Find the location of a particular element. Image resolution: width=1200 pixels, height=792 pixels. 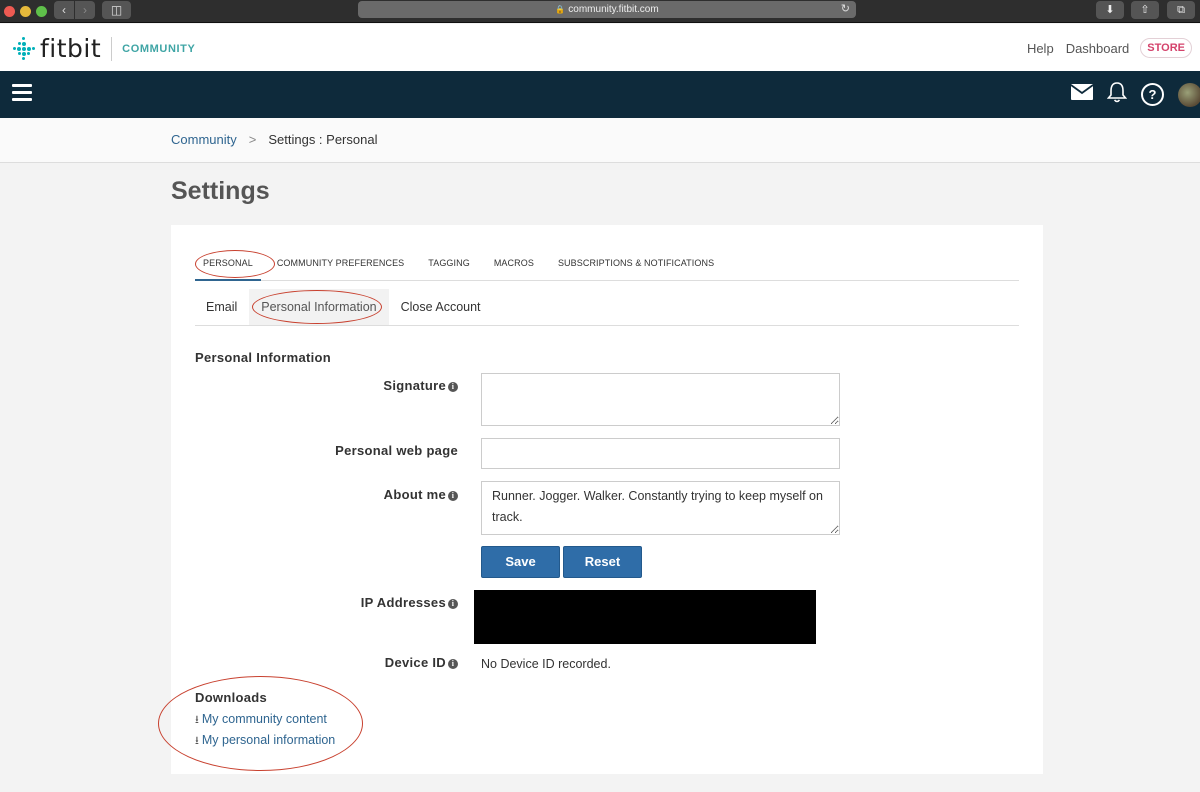

top-links: Help Dashboard STORE is located at coordinates (1103, 48).